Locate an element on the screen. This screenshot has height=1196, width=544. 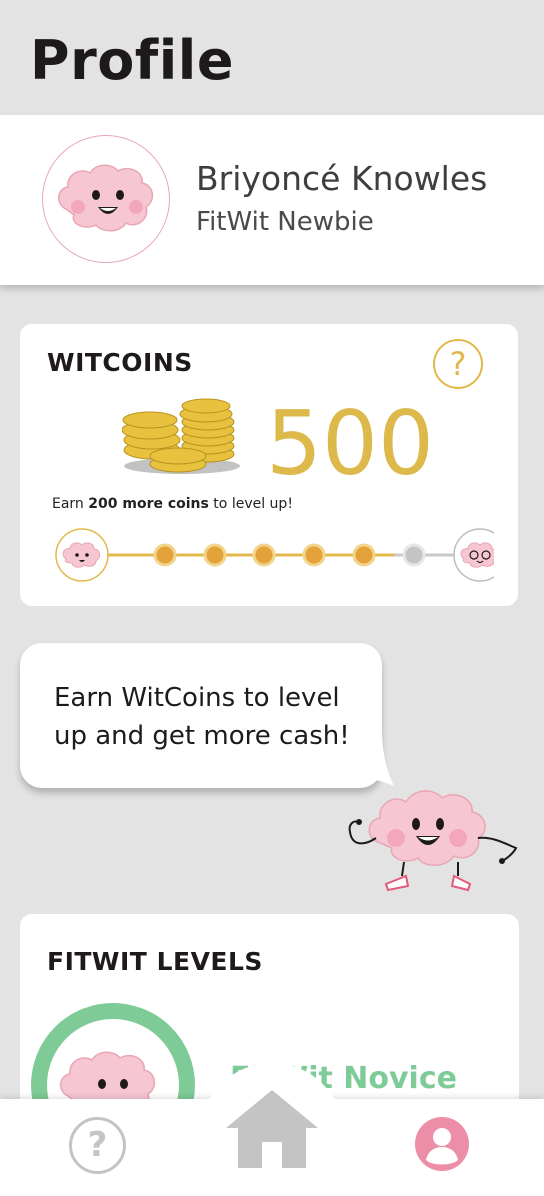
coin-amount: 500 is located at coordinates (350, 443).